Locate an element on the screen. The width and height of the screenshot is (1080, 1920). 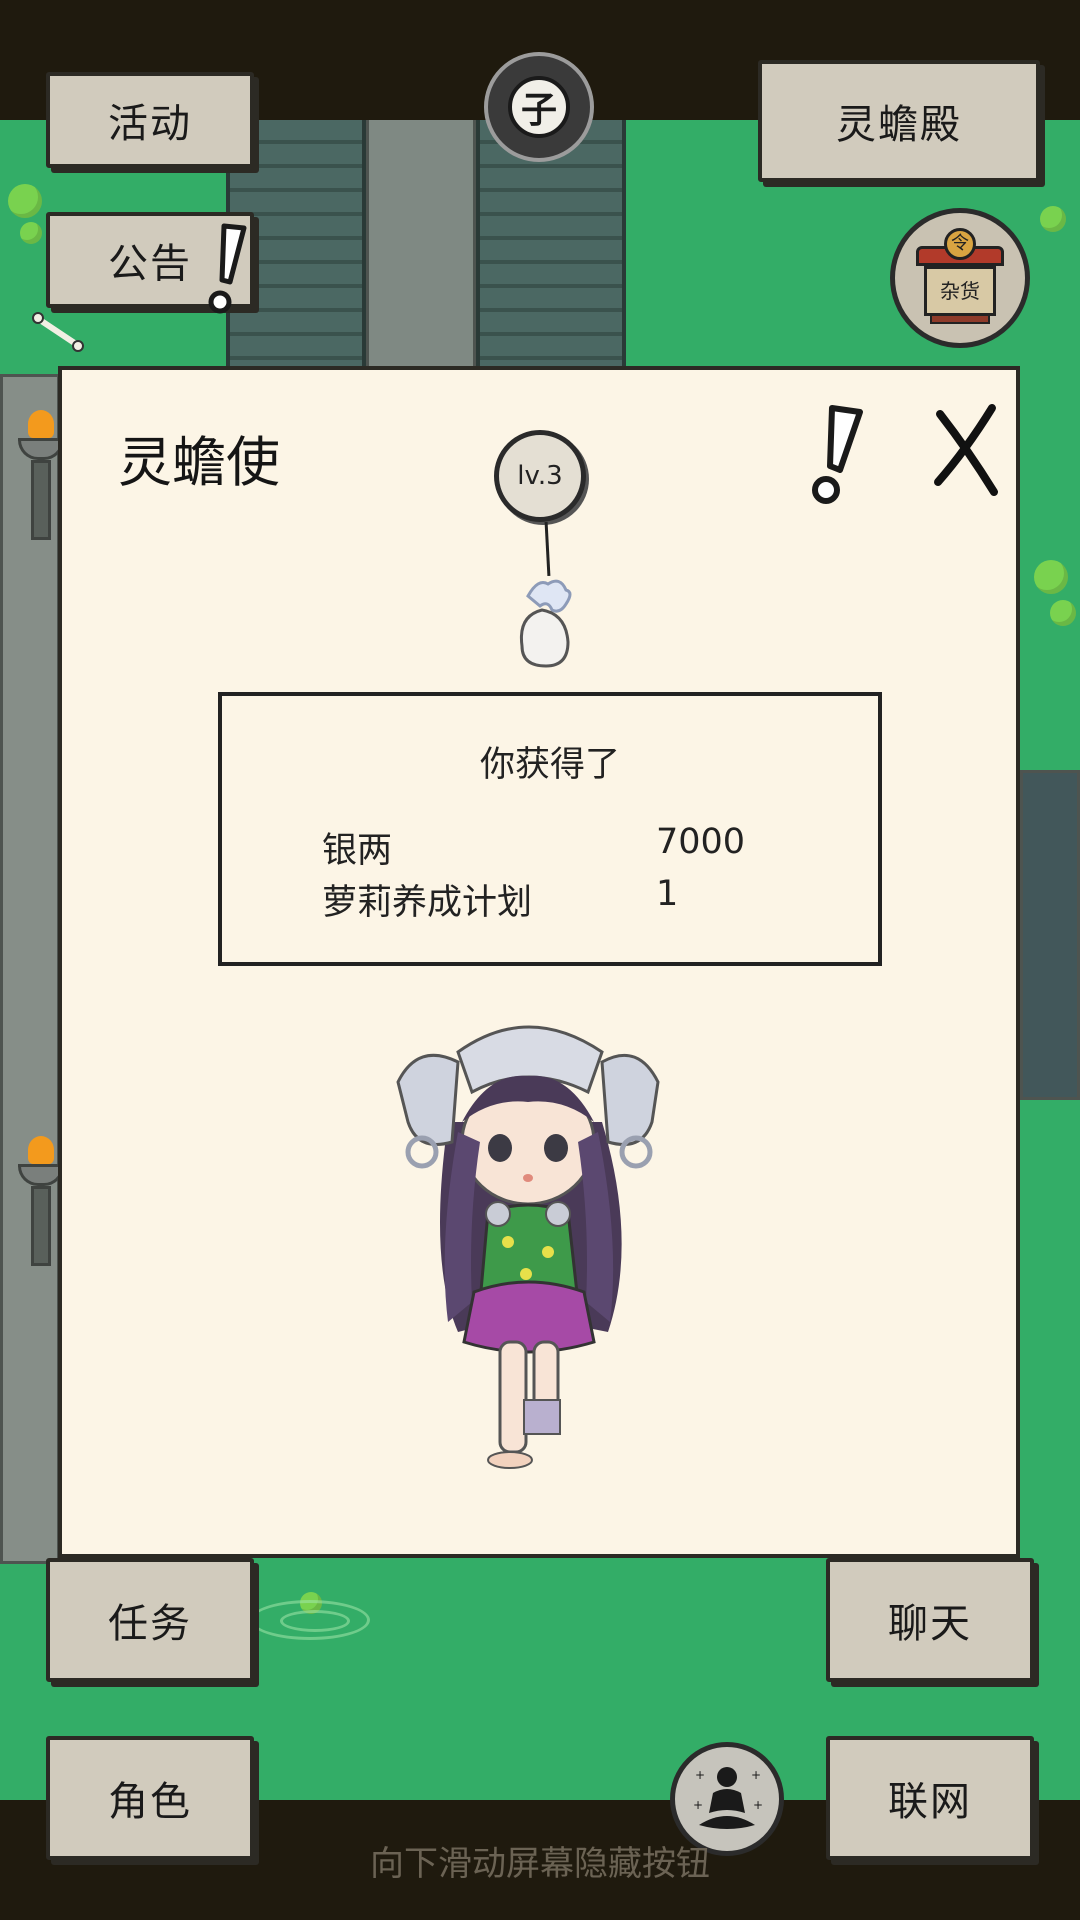
reward-row: 萝莉养成计划 1 is located at coordinates (570, 899).